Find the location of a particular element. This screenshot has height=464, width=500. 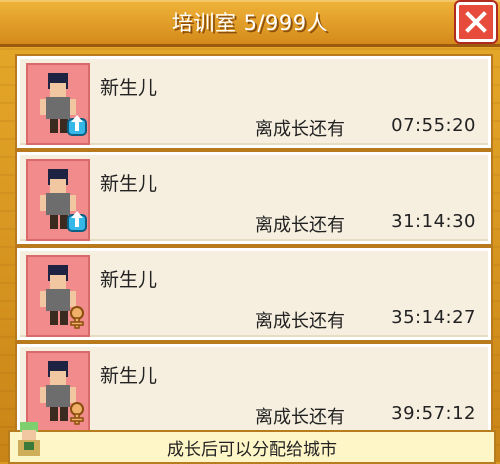

growth-timer: 31:14:30 is located at coordinates (433, 221).